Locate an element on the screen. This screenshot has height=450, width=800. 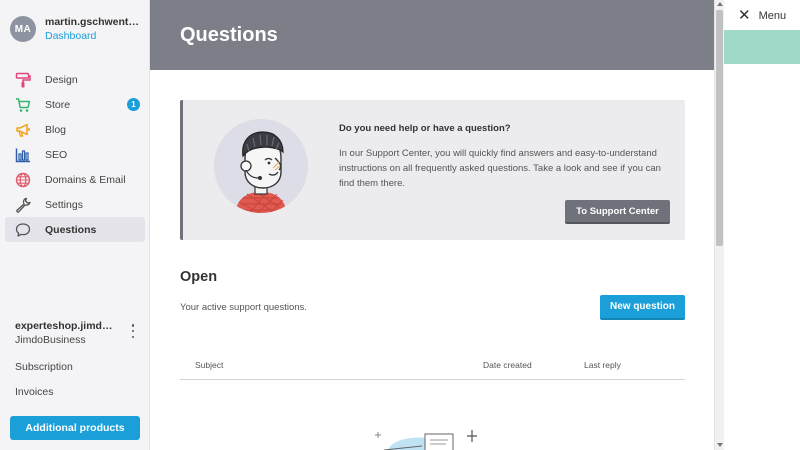
support-person-illustration is located at coordinates (261, 166).